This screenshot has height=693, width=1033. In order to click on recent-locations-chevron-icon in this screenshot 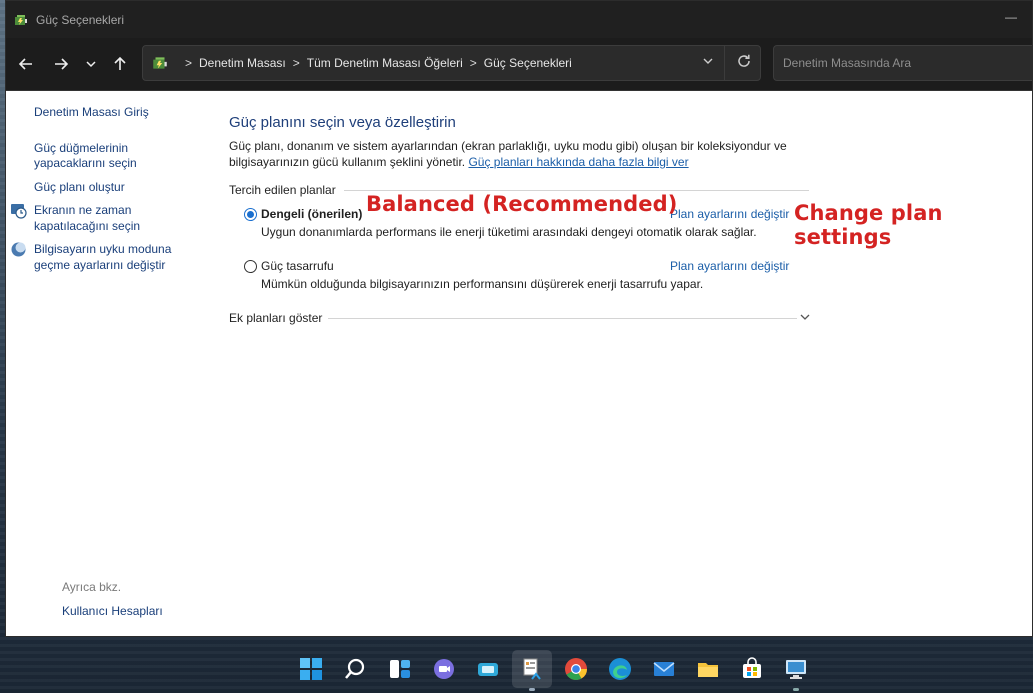, I will do `click(91, 64)`.